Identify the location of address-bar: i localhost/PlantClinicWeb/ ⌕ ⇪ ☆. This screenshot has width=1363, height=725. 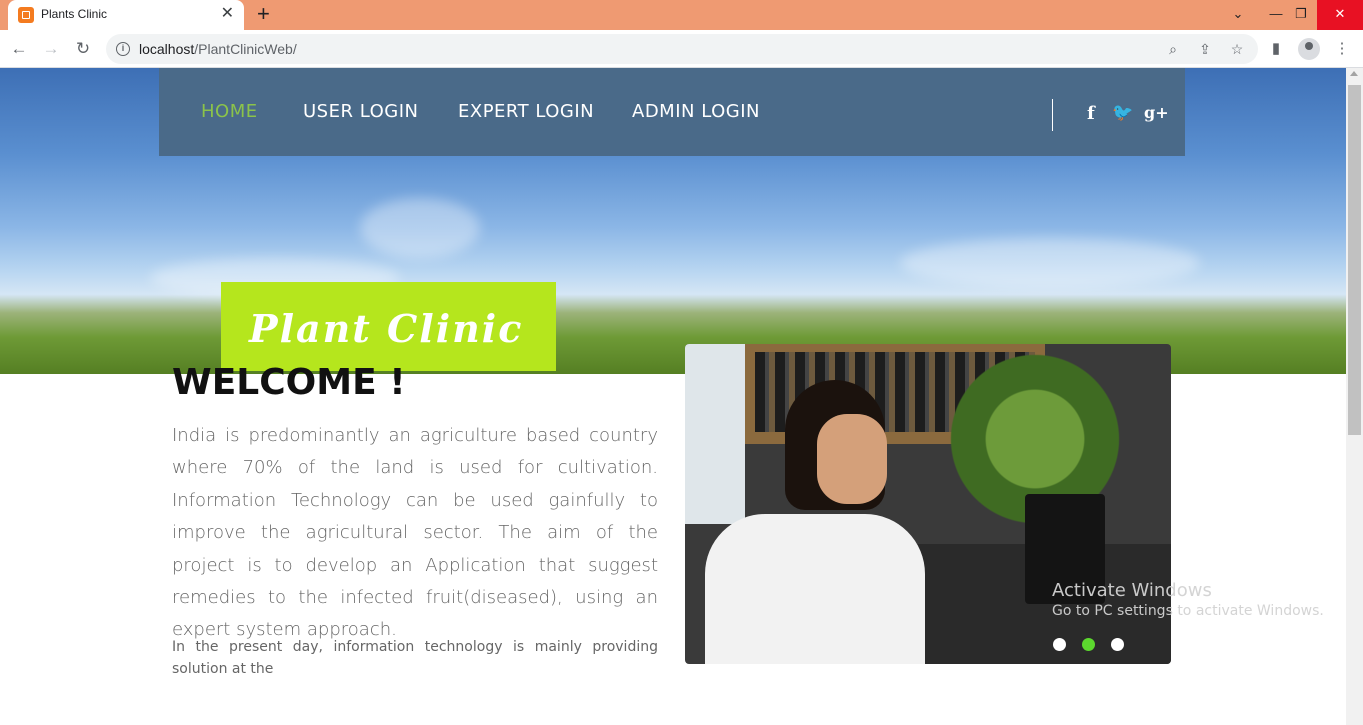
(682, 49).